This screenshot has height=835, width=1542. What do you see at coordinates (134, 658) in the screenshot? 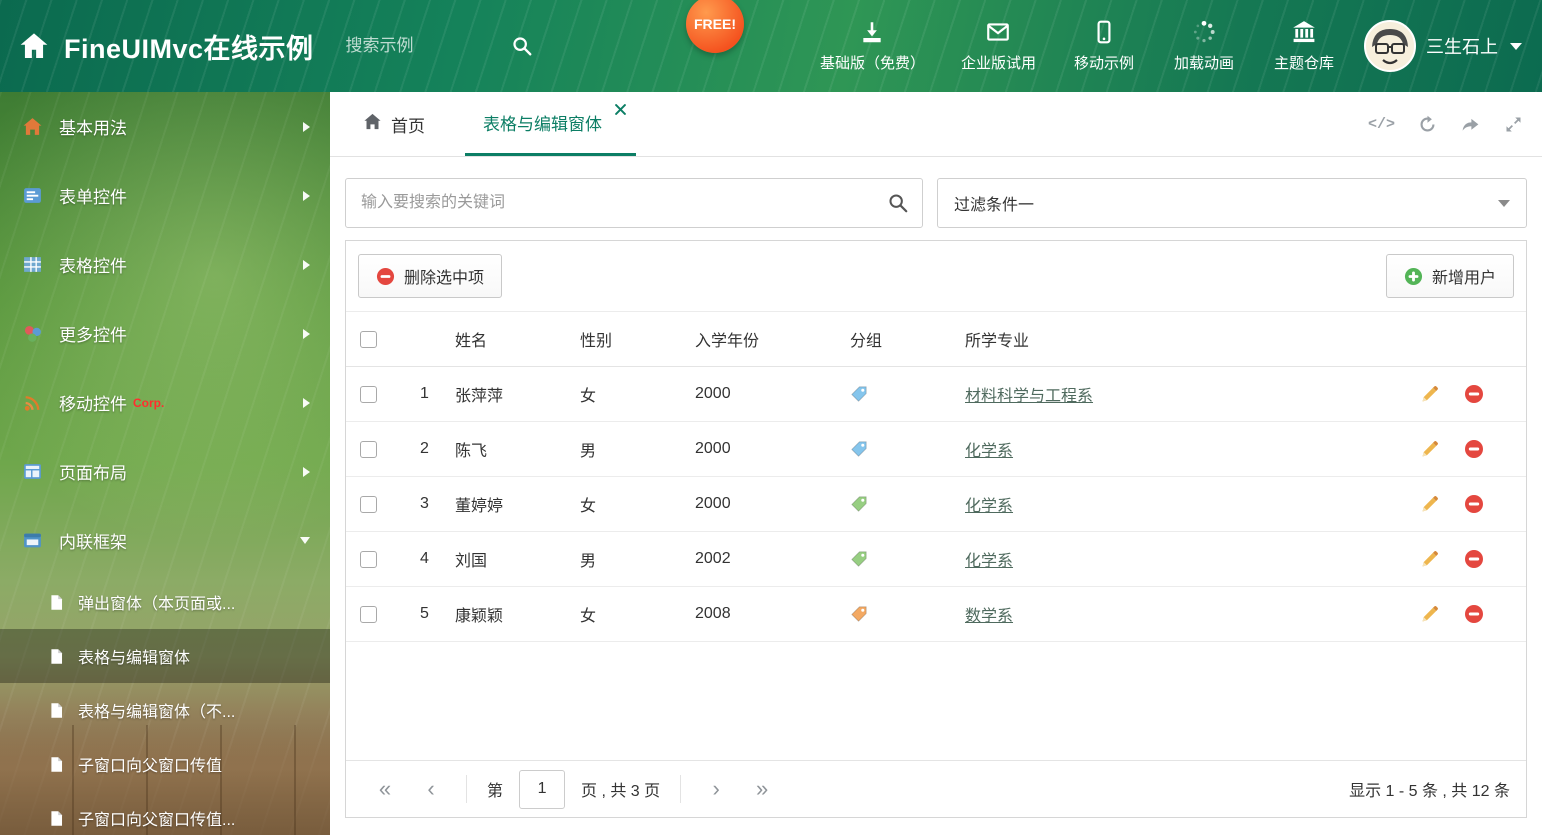
I see `sidebar-subitem-label: 表格与编辑窗体` at bounding box center [134, 658].